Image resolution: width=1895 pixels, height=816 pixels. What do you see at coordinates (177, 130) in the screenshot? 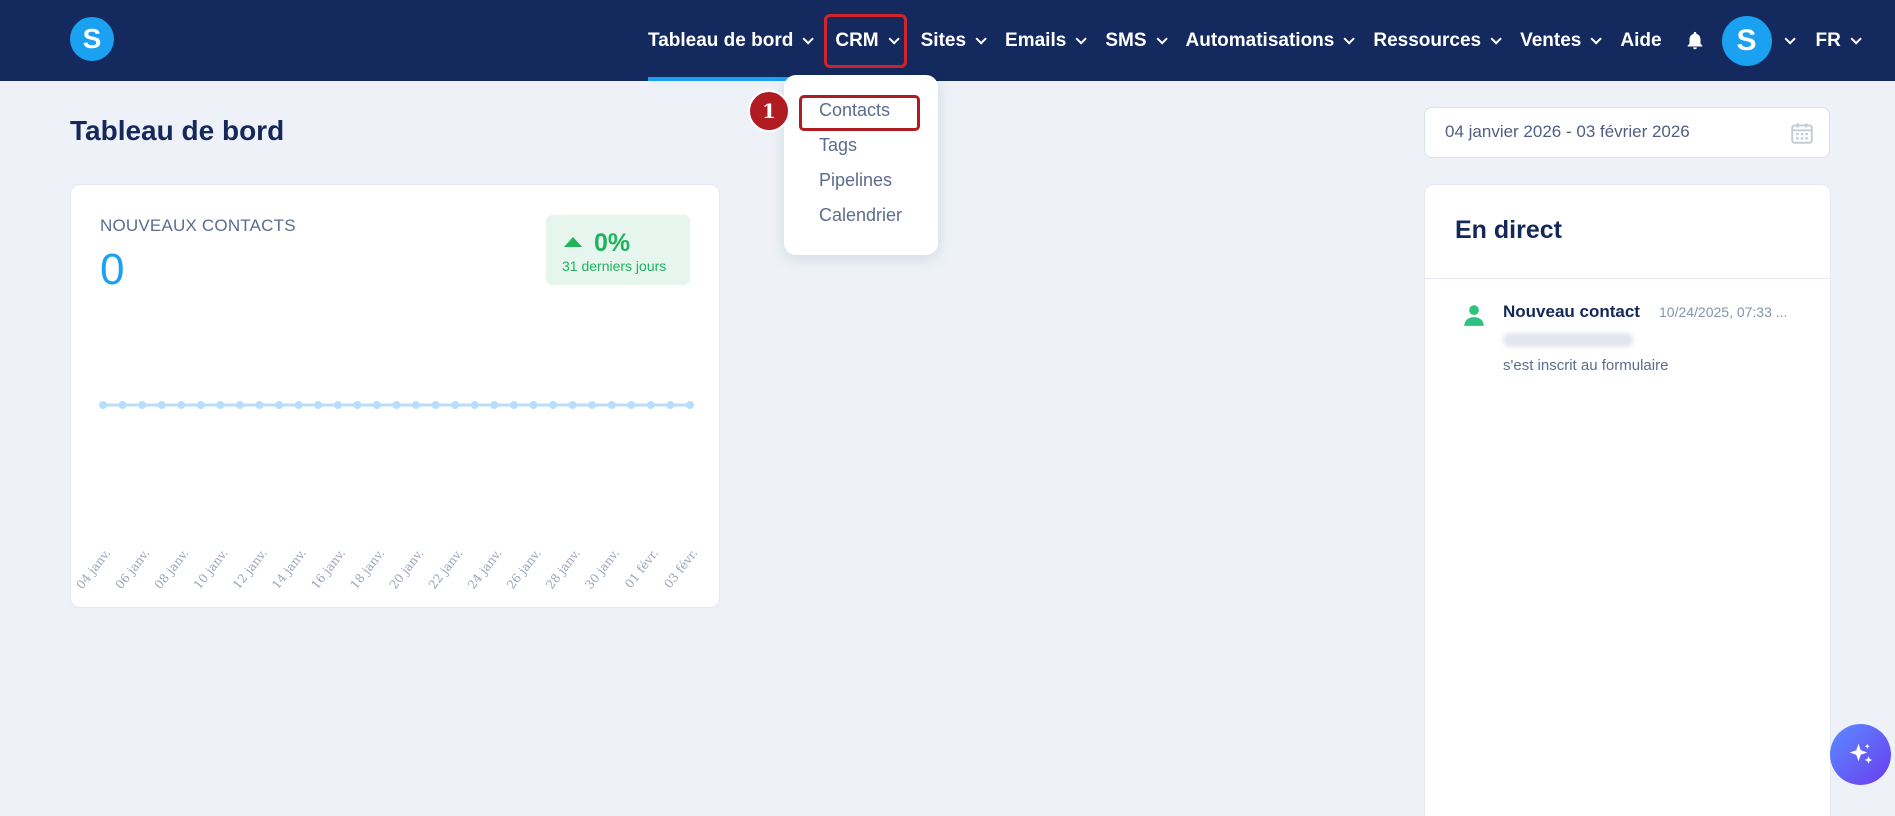
I see `page-title: Tableau de bord` at bounding box center [177, 130].